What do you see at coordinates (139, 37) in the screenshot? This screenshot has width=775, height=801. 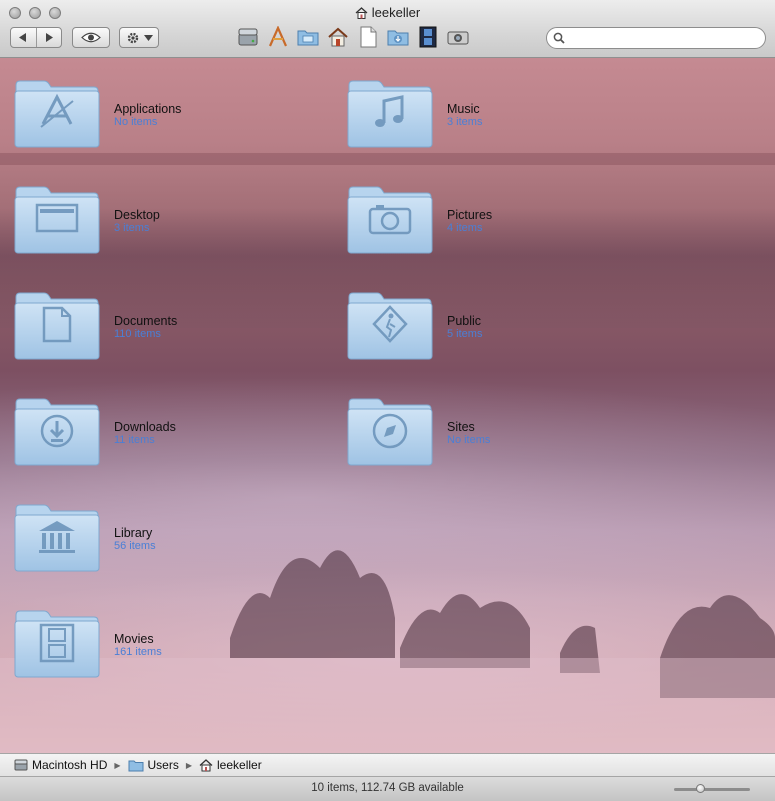 I see `action-menu-button` at bounding box center [139, 37].